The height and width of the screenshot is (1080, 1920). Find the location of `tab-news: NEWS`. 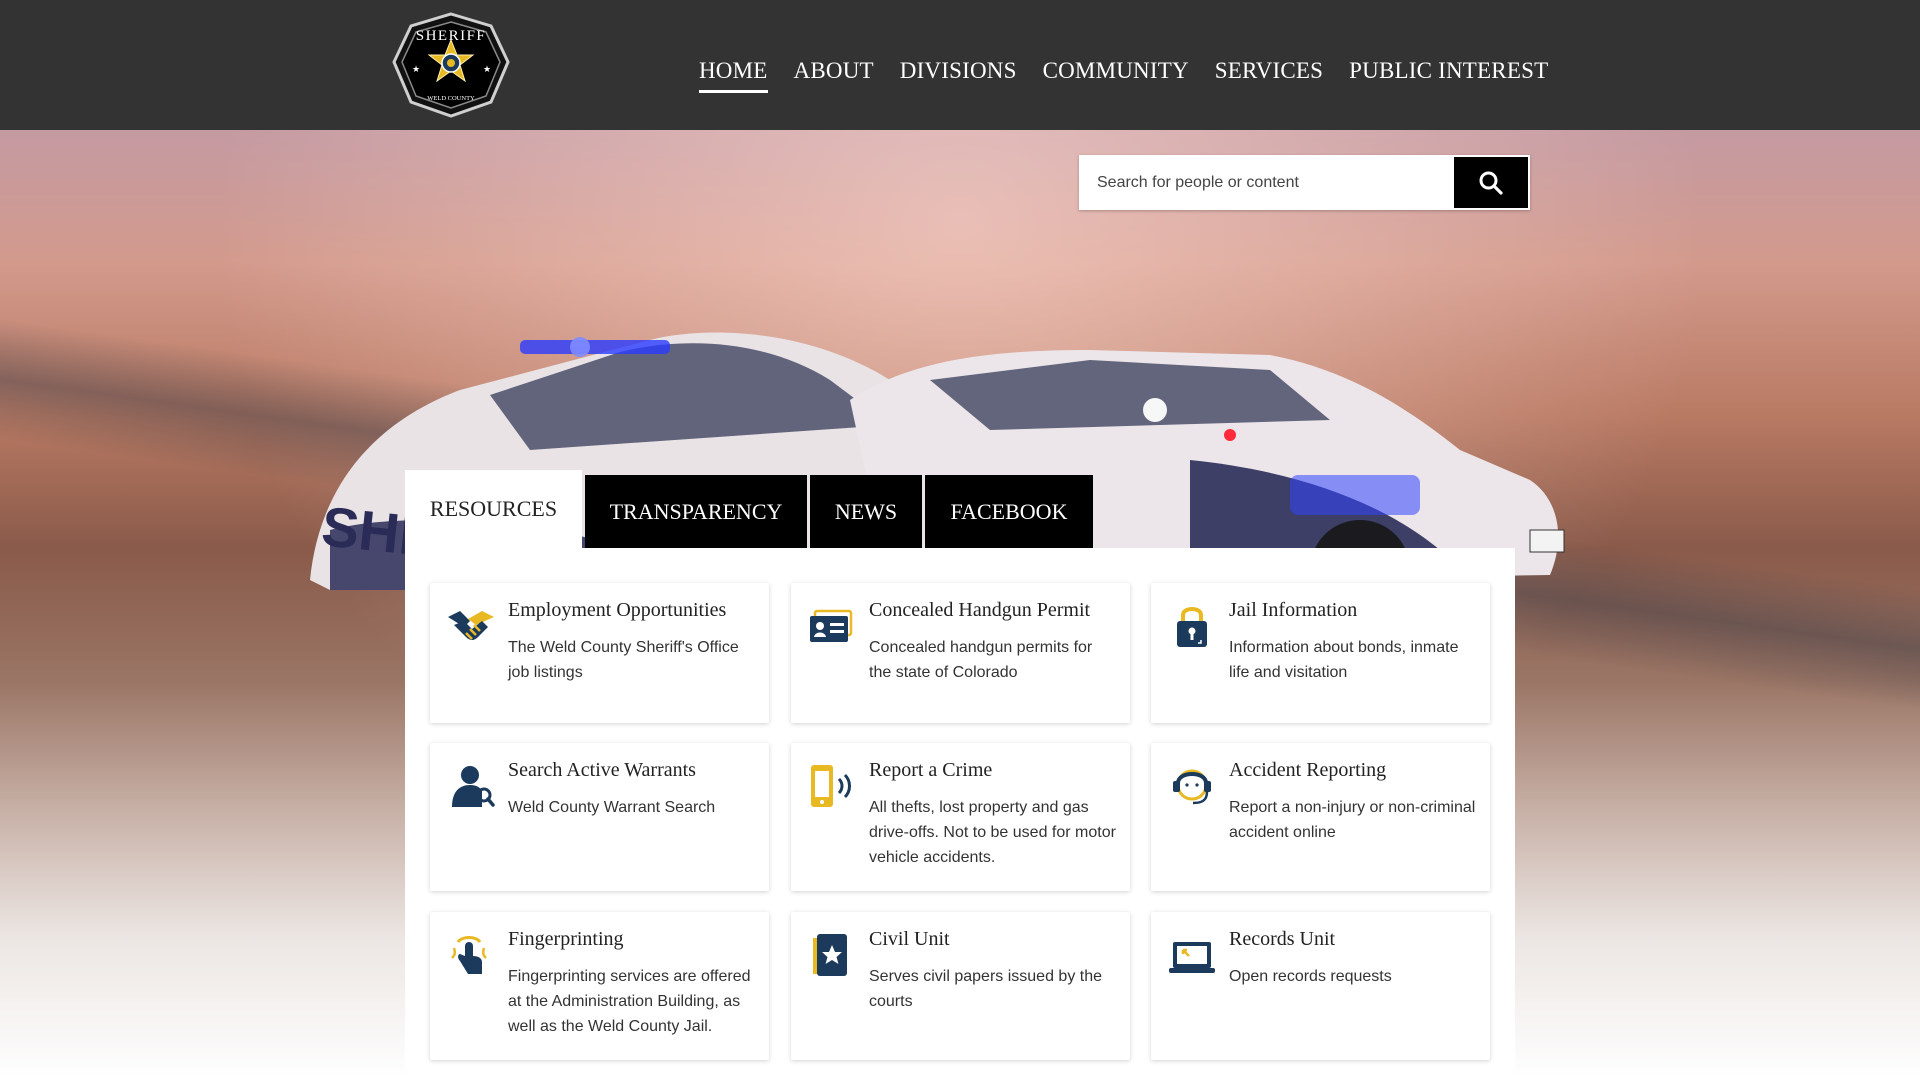

tab-news: NEWS is located at coordinates (866, 511).